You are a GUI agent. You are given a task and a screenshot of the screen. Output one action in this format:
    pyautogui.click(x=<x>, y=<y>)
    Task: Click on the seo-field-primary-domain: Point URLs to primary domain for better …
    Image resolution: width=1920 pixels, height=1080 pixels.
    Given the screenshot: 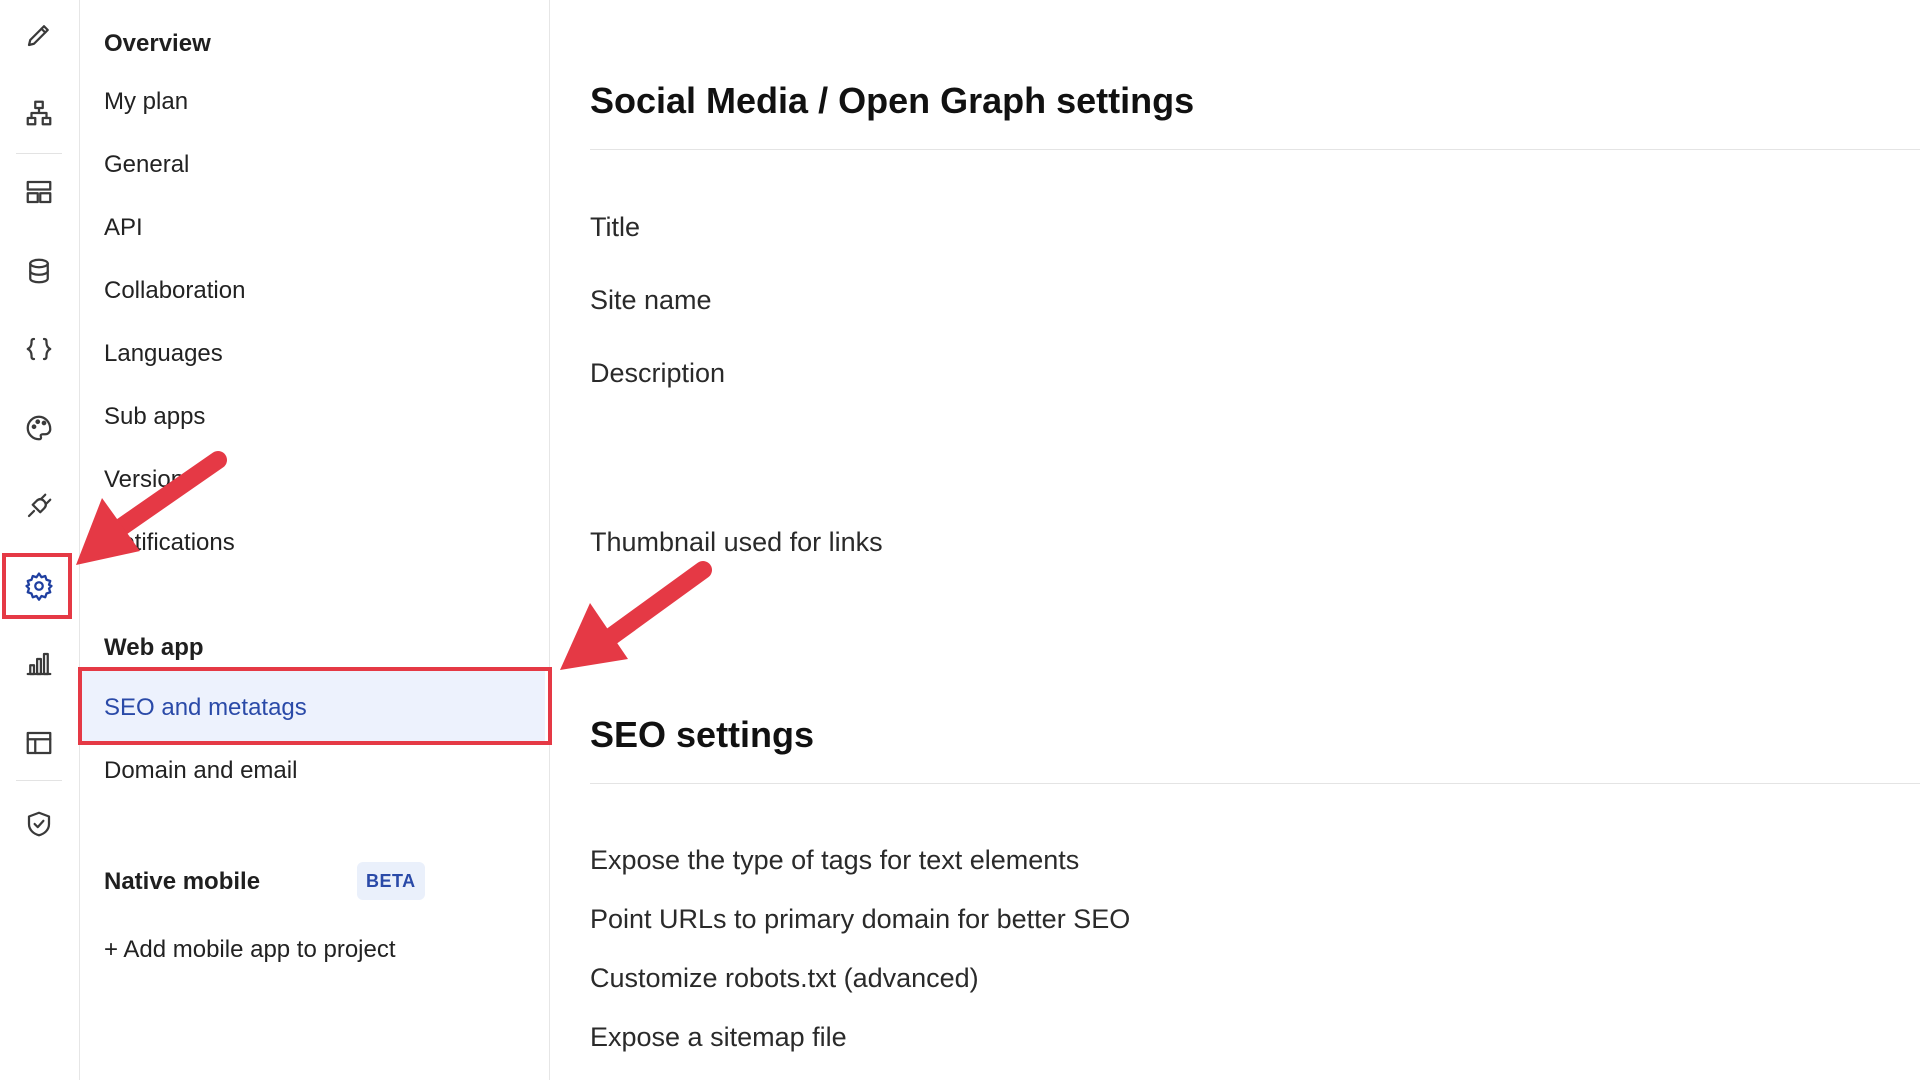 What is the action you would take?
    pyautogui.click(x=860, y=919)
    